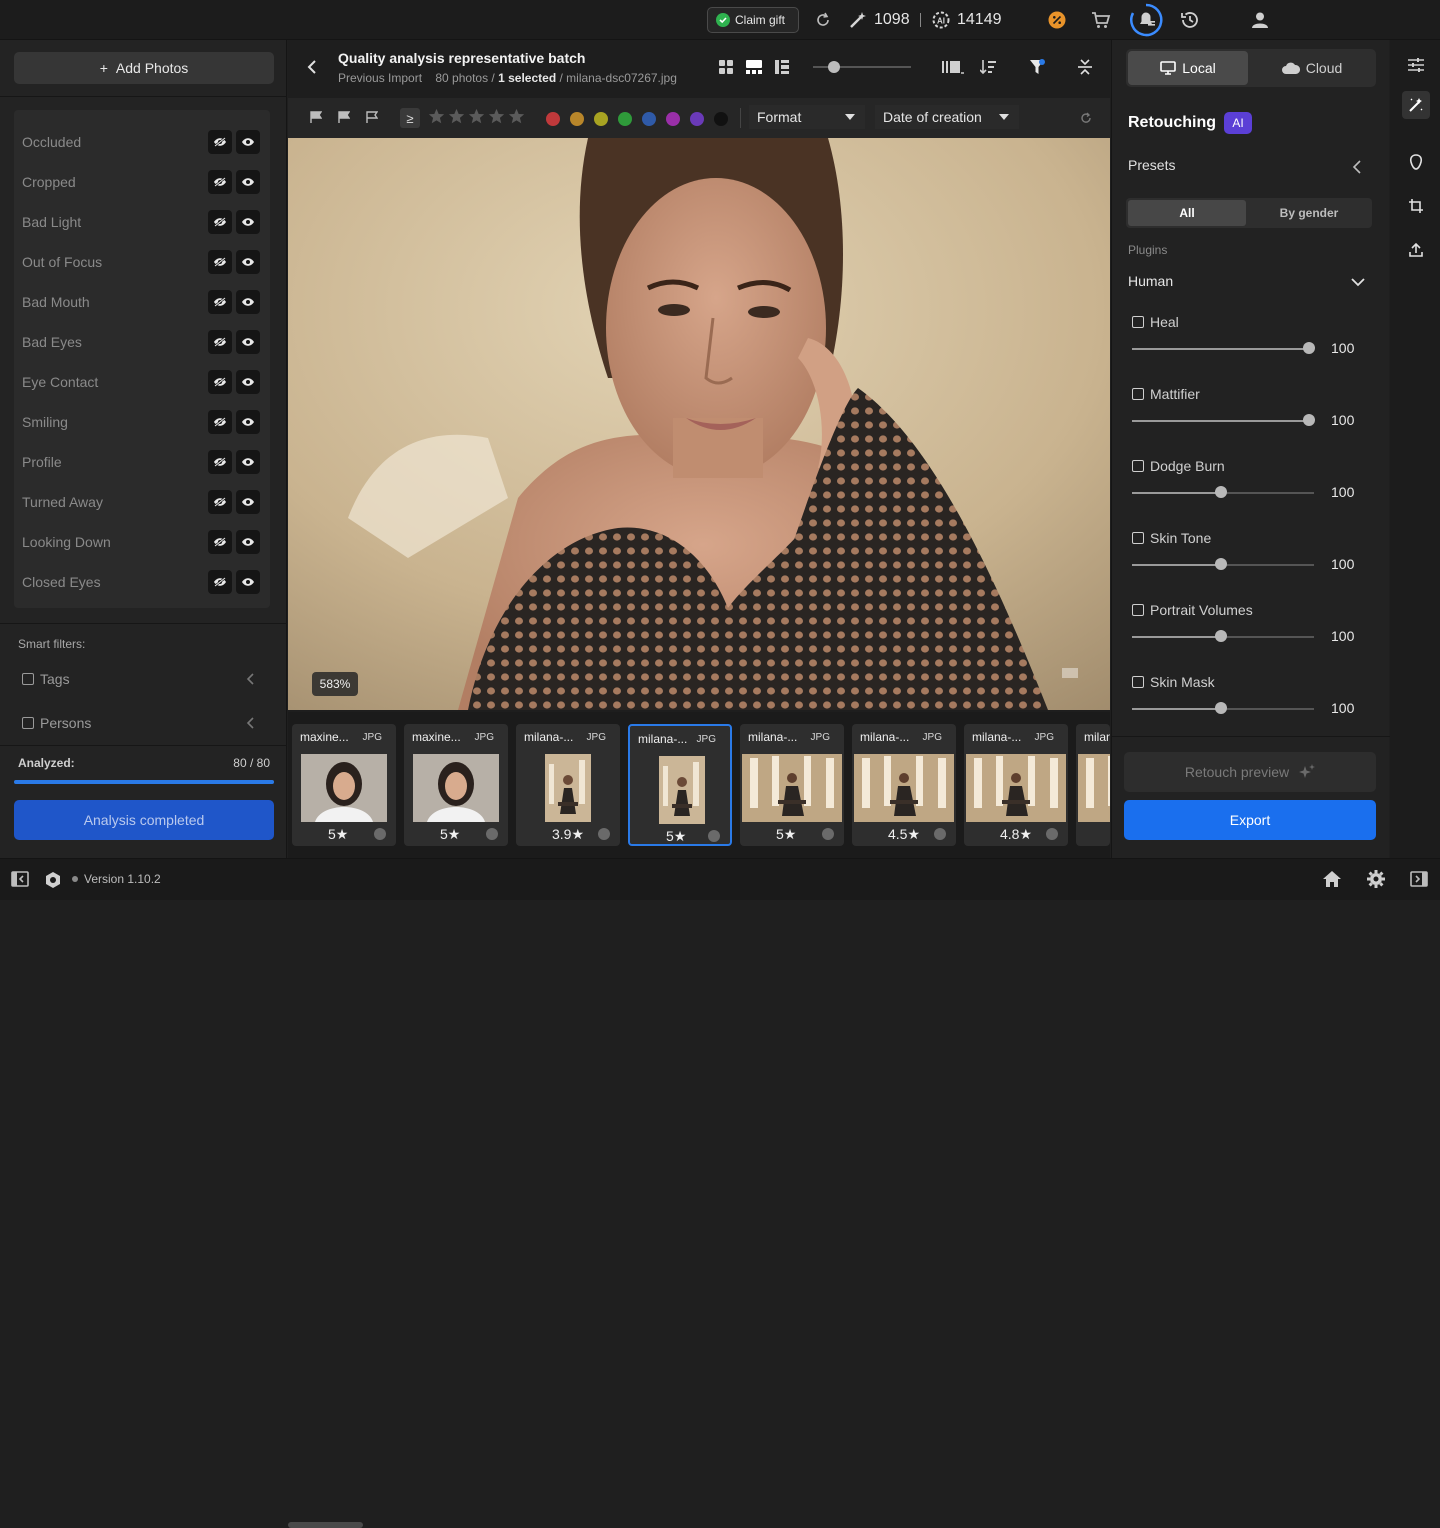 The height and width of the screenshot is (1528, 1440). What do you see at coordinates (1416, 162) in the screenshot?
I see `mask-icon` at bounding box center [1416, 162].